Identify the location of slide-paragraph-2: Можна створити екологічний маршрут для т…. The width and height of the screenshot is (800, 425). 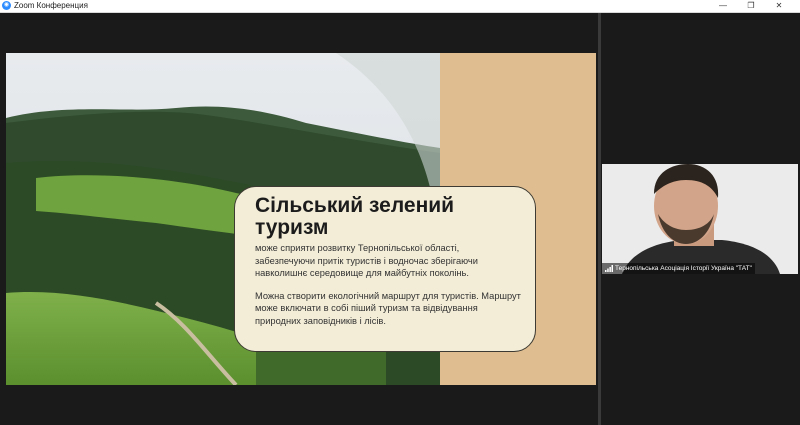
(388, 308).